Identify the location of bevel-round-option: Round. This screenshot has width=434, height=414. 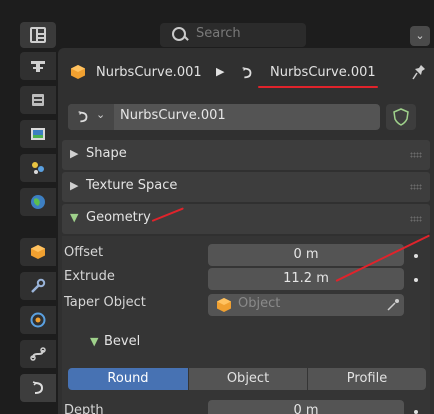
(128, 379).